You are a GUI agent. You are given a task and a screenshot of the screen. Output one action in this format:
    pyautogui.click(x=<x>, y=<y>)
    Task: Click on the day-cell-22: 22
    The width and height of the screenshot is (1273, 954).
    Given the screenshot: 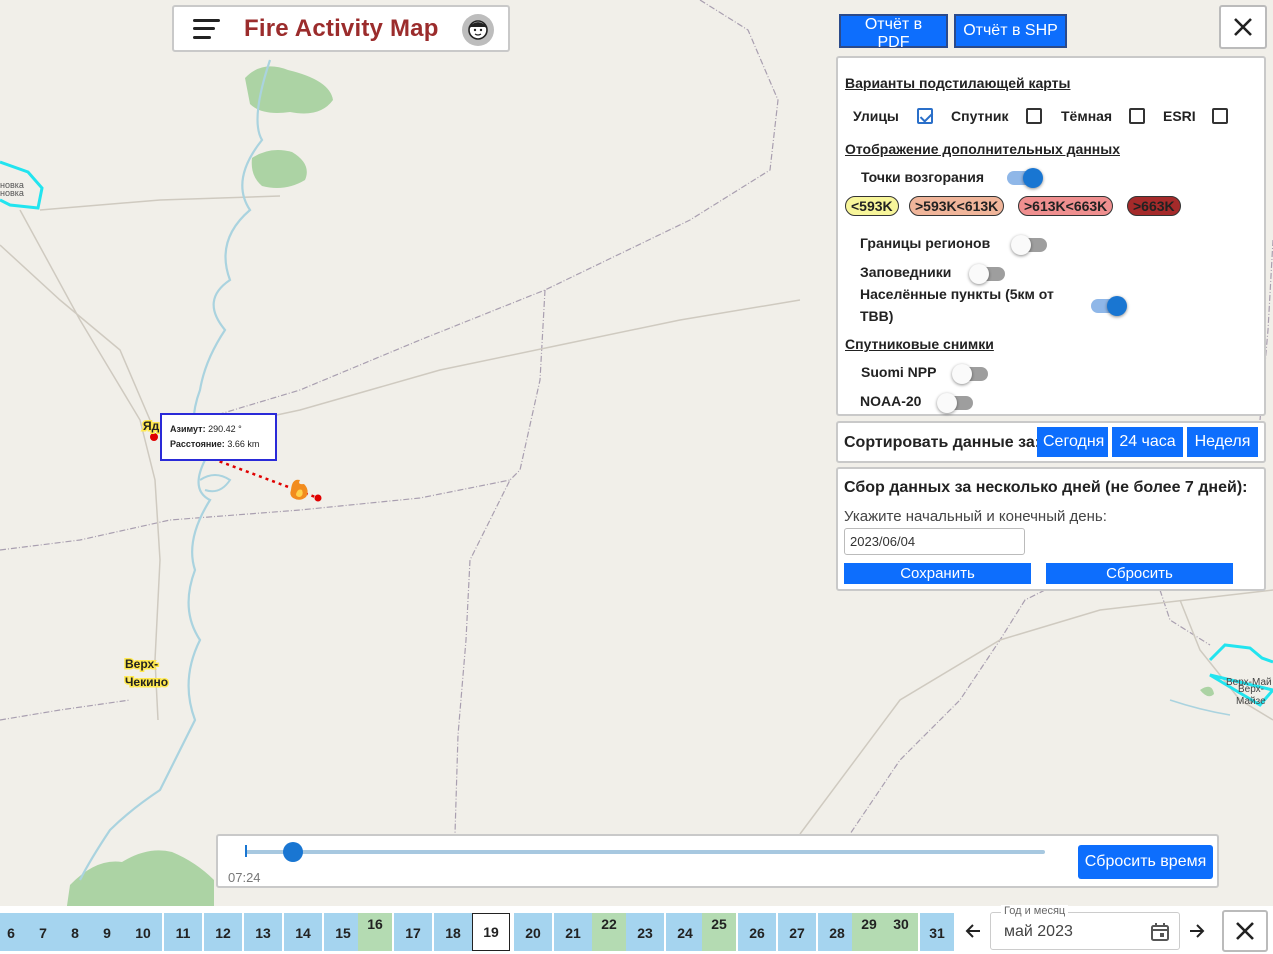 What is the action you would take?
    pyautogui.click(x=609, y=932)
    